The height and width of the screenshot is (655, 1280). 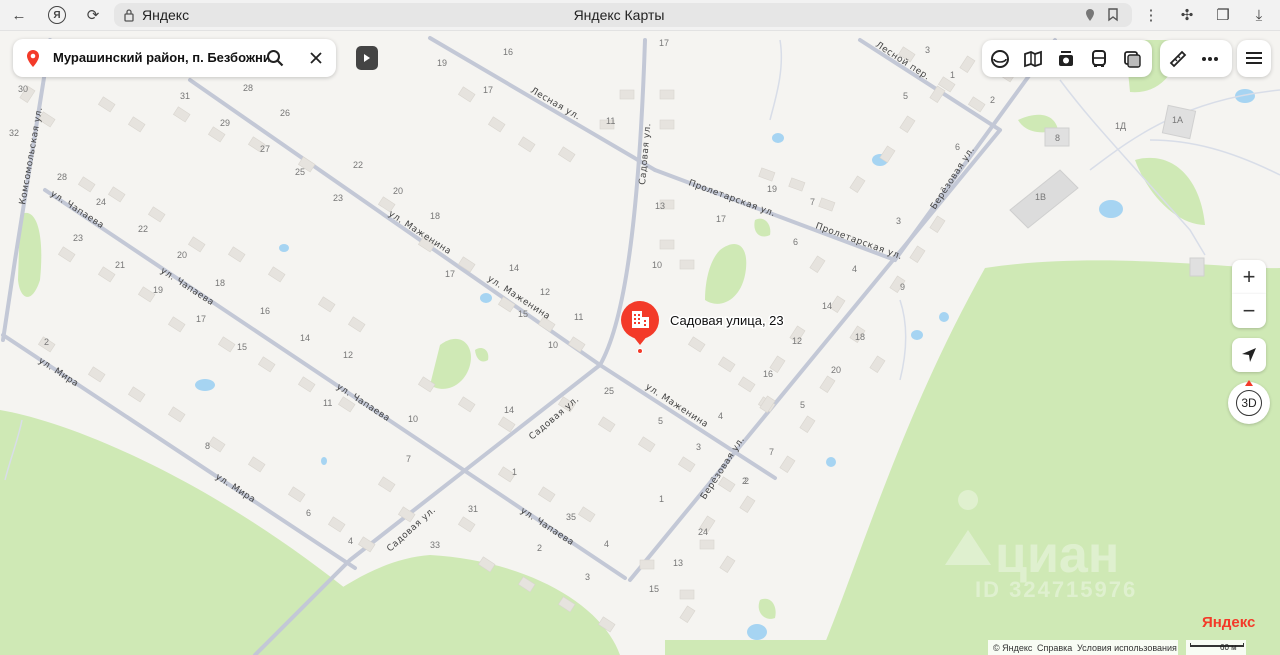 I want to click on photos-icon, so click(x=1066, y=59).